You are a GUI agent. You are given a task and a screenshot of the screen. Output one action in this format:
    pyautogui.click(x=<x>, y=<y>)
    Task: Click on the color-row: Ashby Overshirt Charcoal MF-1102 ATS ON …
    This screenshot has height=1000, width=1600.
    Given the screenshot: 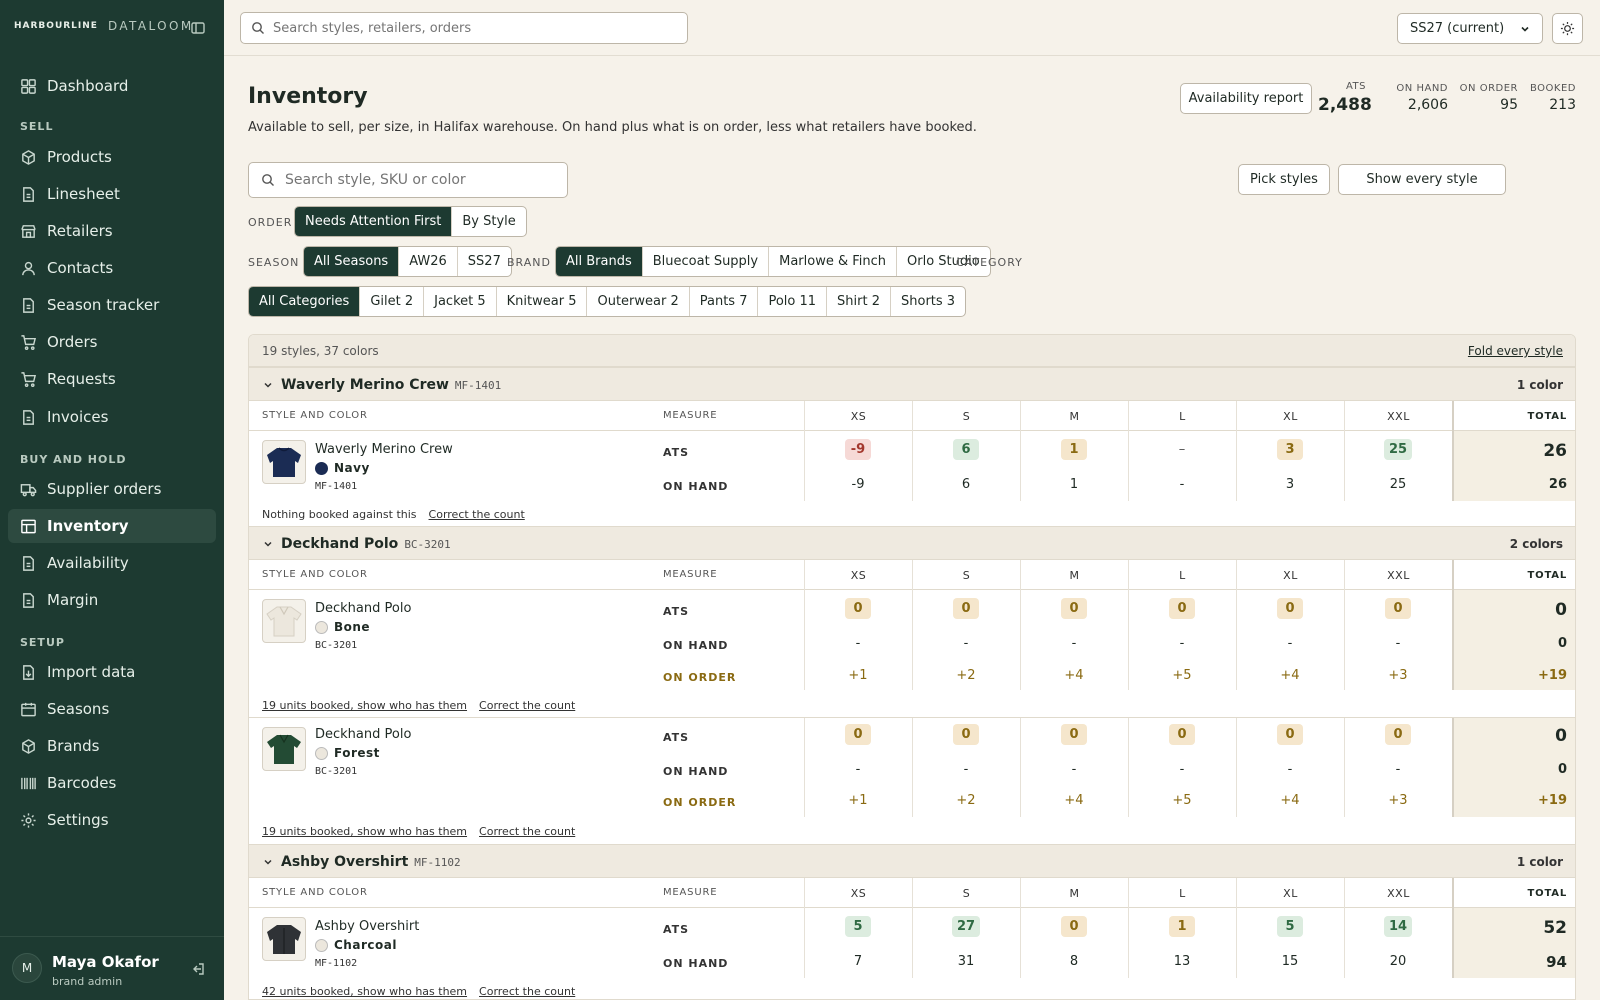 What is the action you would take?
    pyautogui.click(x=912, y=953)
    